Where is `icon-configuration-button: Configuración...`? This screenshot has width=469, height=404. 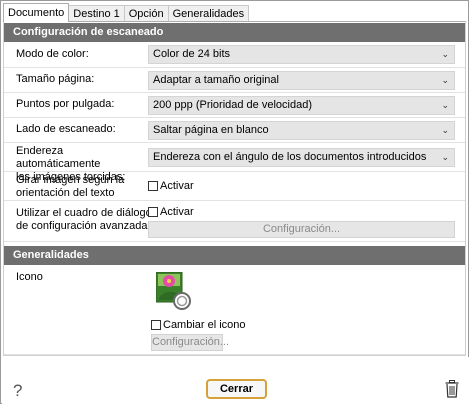 icon-configuration-button: Configuración... is located at coordinates (190, 342).